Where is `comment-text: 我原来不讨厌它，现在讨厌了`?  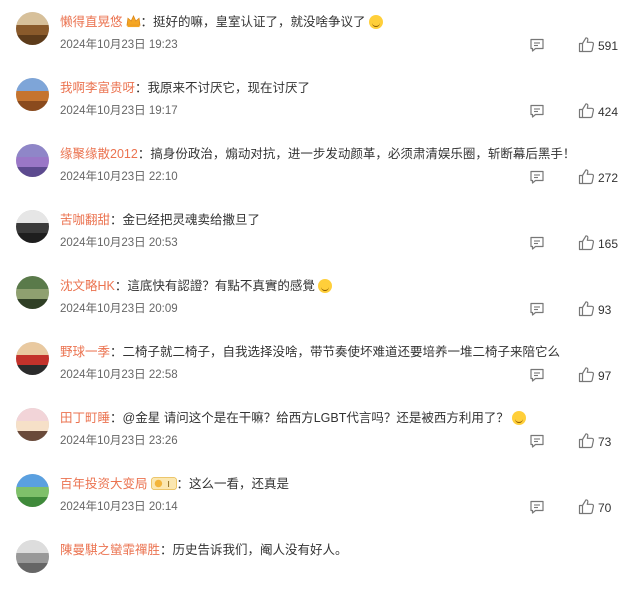
comment-text: 我原来不讨厌它，现在讨厌了 is located at coordinates (229, 88).